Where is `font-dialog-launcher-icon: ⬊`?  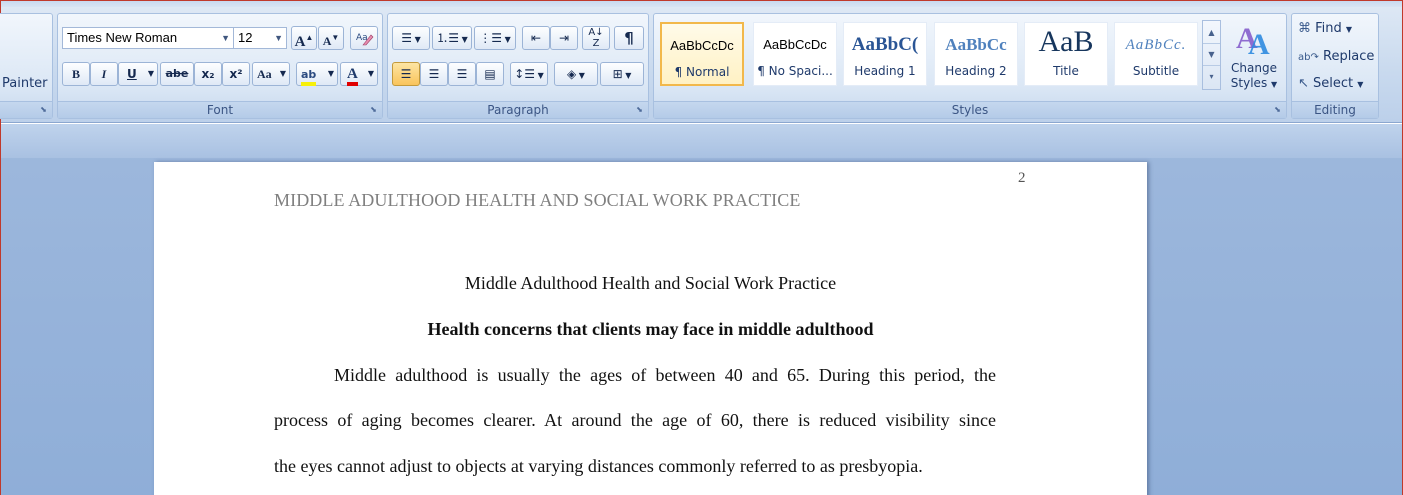
font-dialog-launcher-icon: ⬊ is located at coordinates (373, 110).